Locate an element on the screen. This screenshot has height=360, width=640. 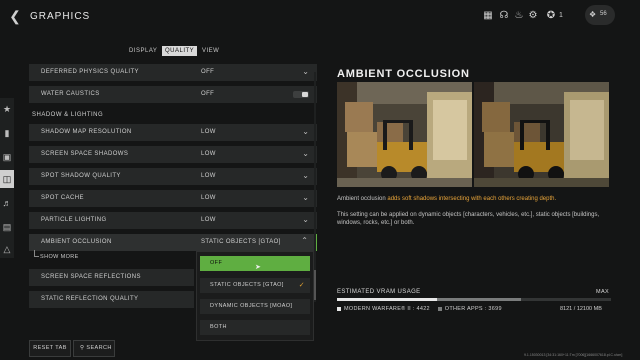
star-icon: ★ is located at coordinates (7, 109).